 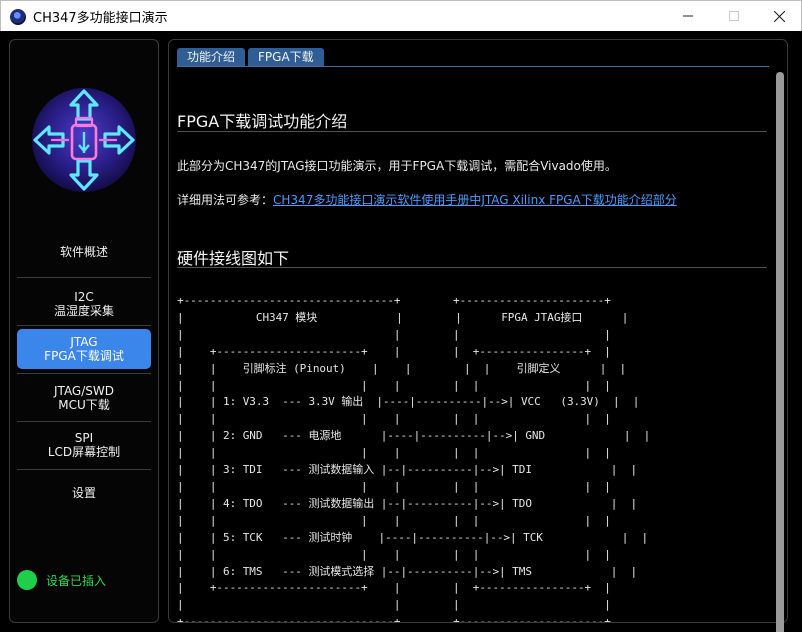 I want to click on minimize-button, so click(x=688, y=16).